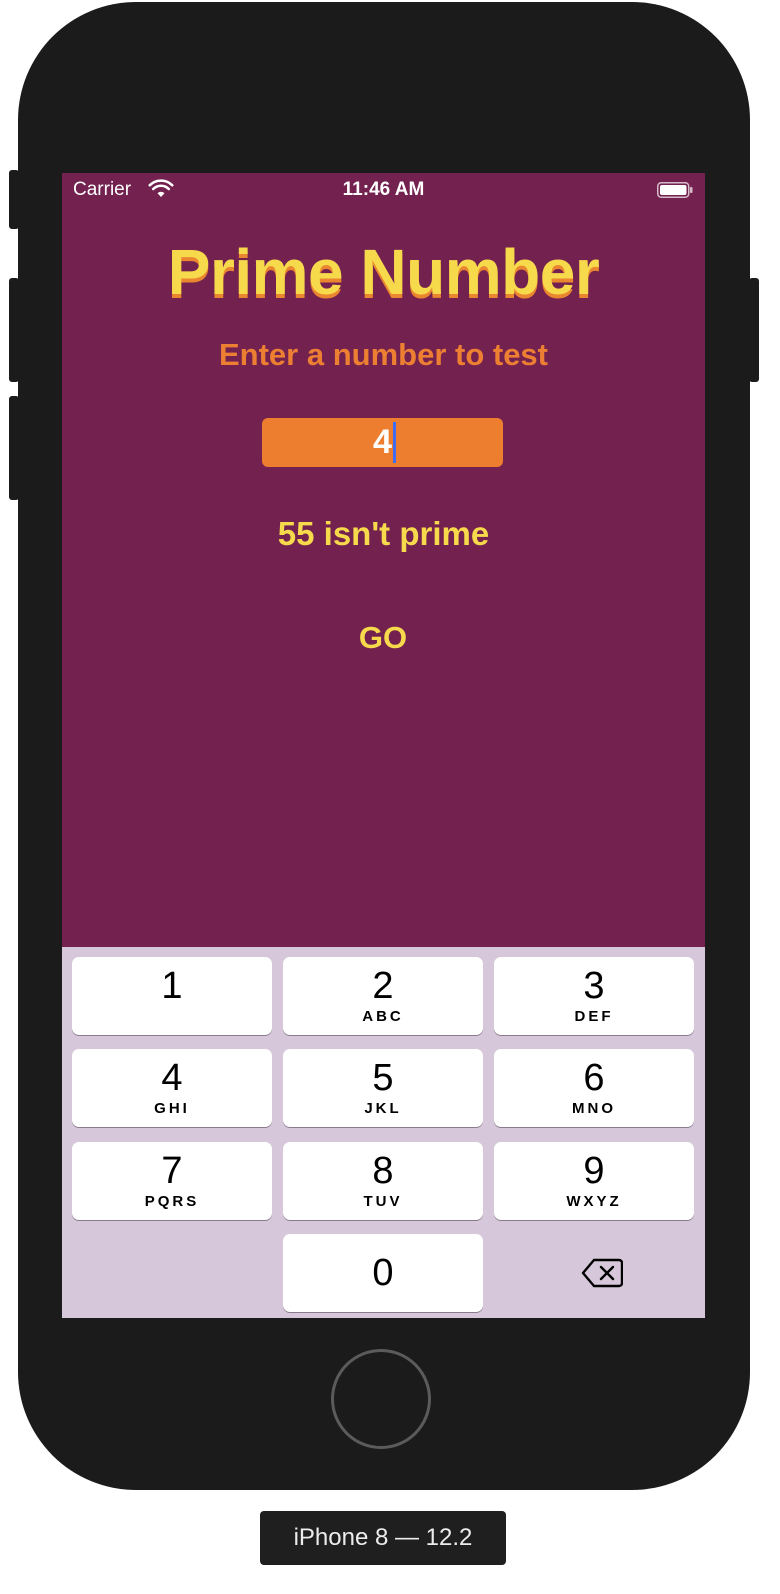  I want to click on key-digit: 2, so click(383, 986).